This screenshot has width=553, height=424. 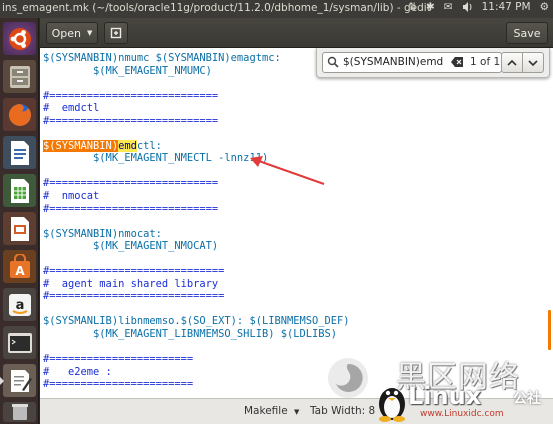 I want to click on svg-text: a, so click(x=19, y=305).